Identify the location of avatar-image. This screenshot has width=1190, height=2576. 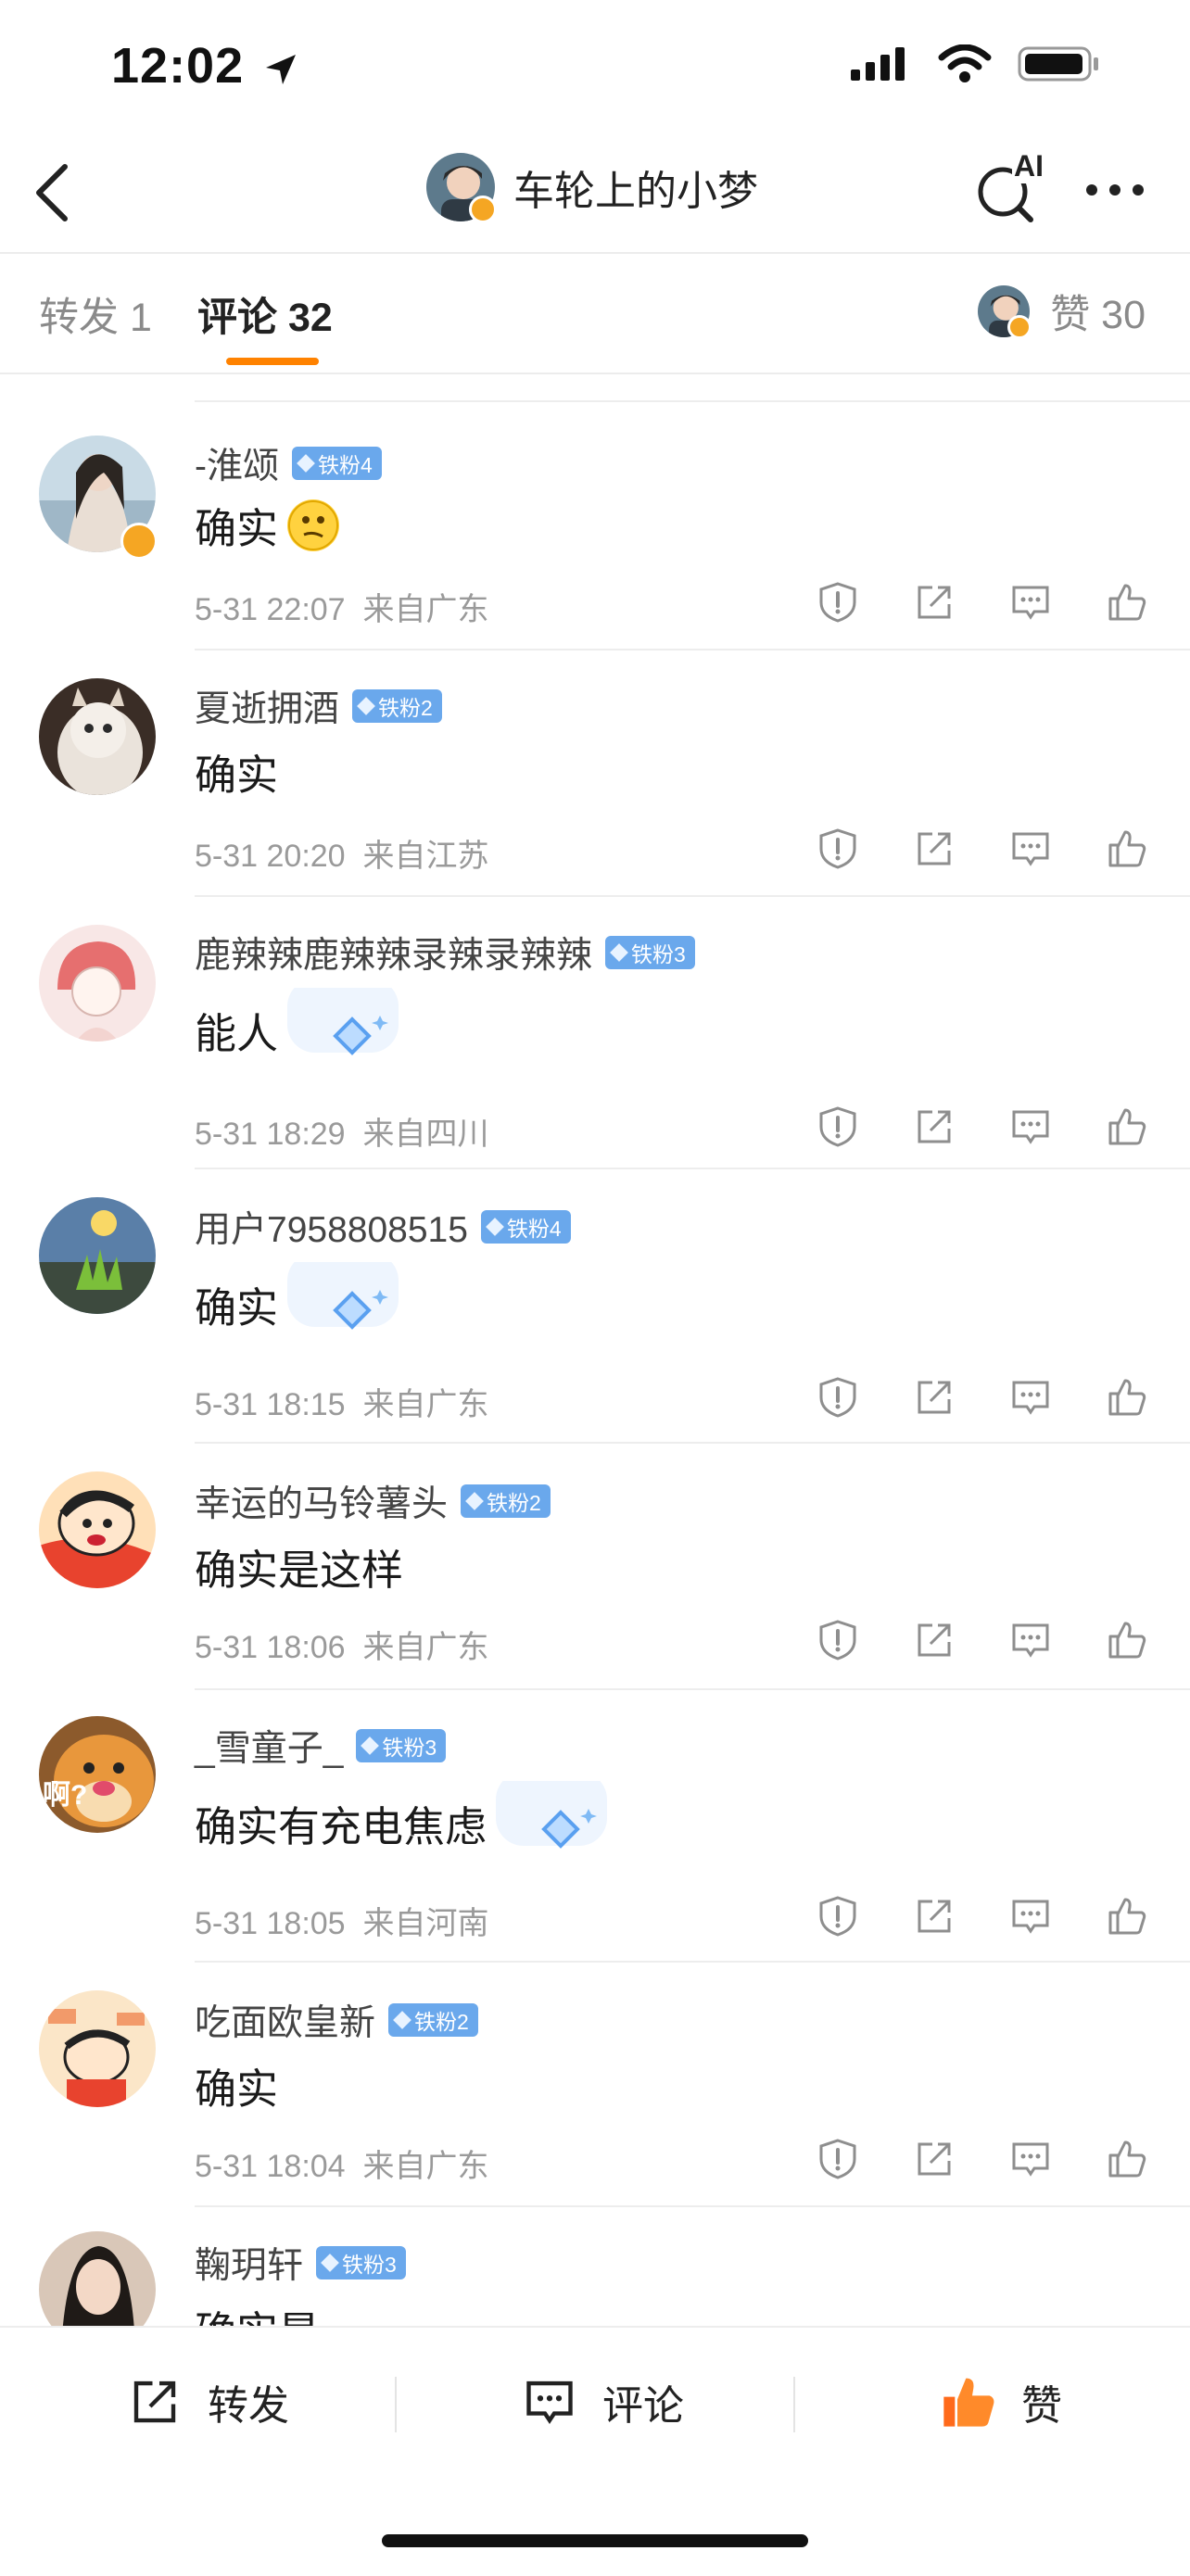
(97, 2048).